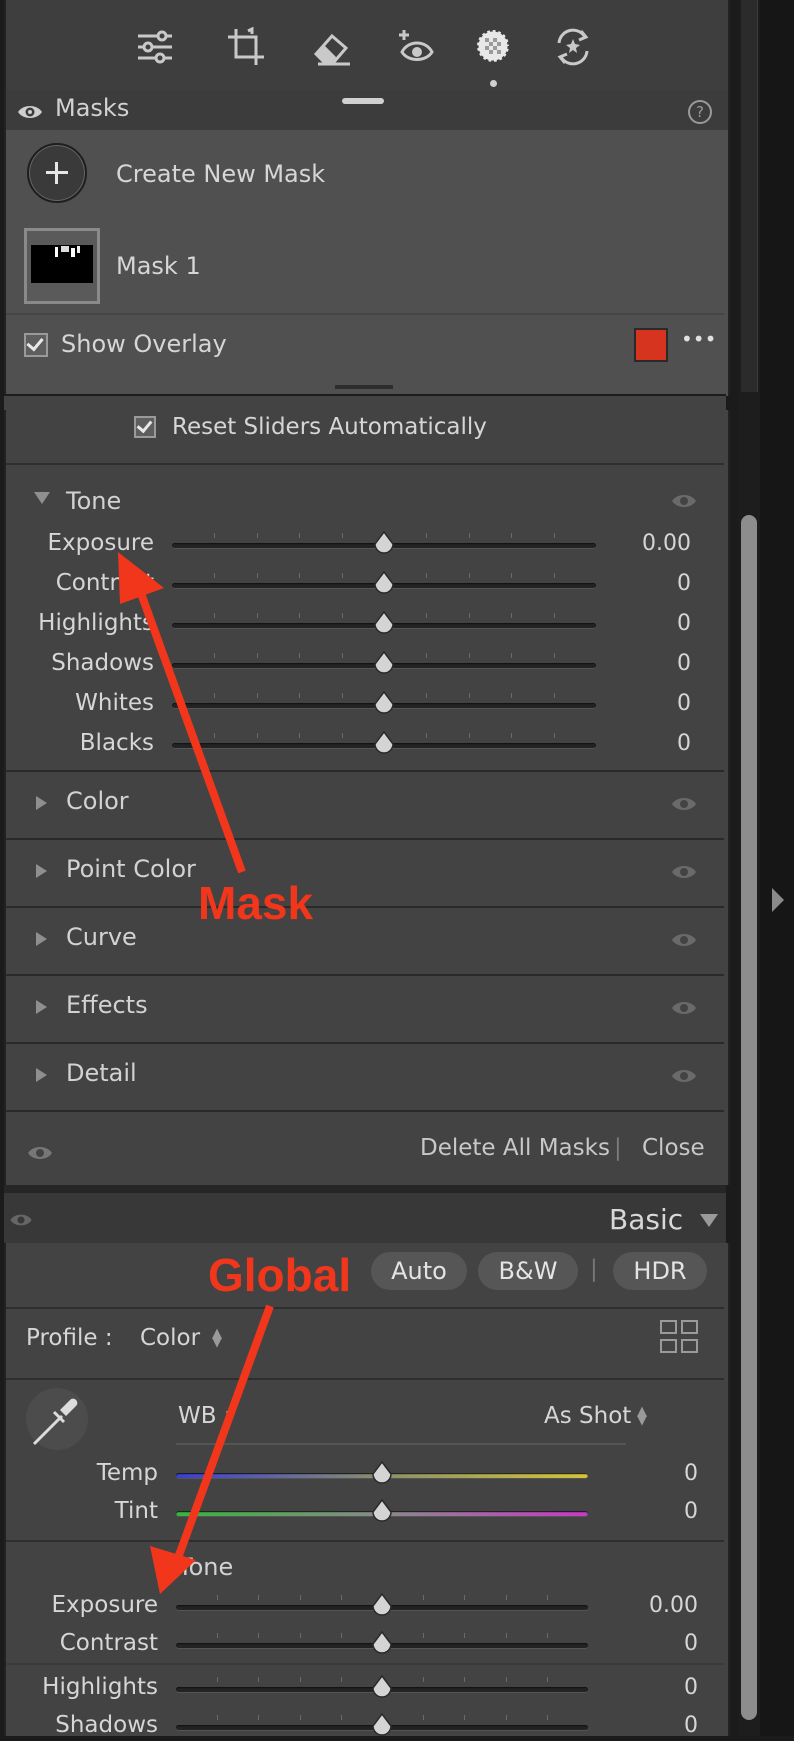 This screenshot has height=1741, width=794. I want to click on mask-thumbnail, so click(62, 266).